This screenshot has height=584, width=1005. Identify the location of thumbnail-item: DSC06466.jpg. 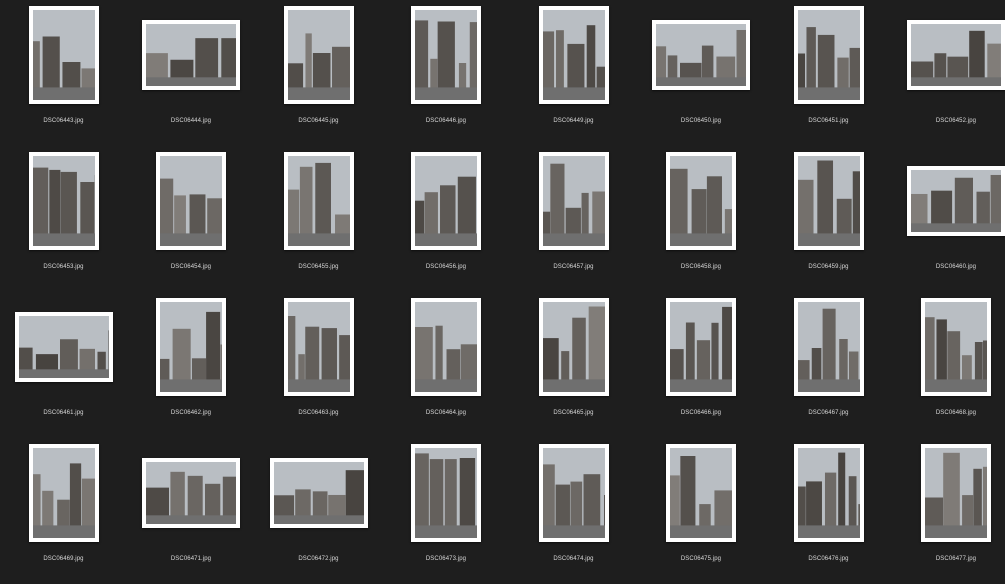
(701, 362).